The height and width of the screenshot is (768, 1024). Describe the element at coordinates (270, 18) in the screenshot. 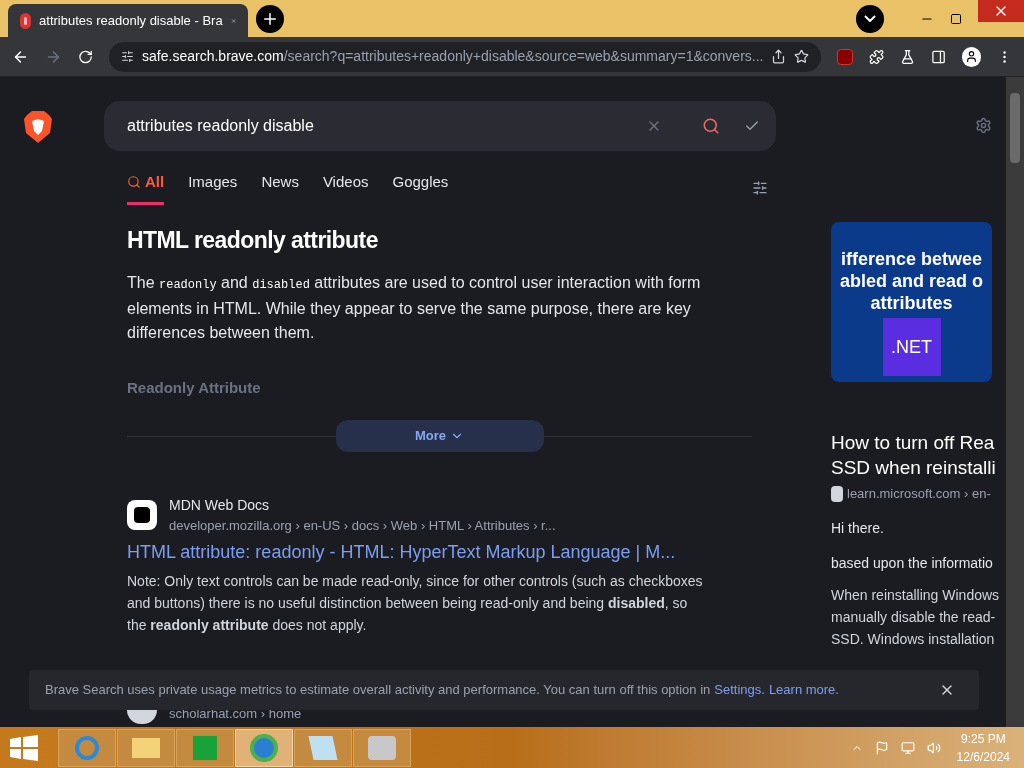

I see `new-tab-button` at that location.